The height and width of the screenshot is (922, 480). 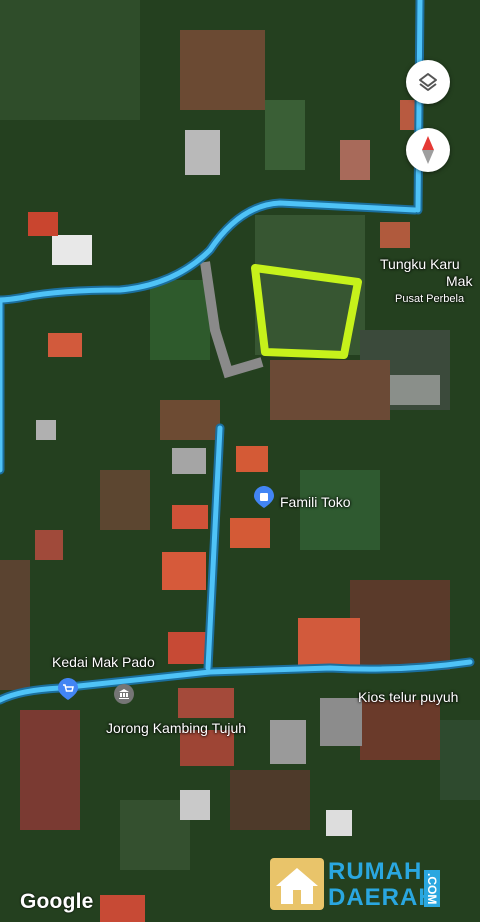 I want to click on watermark-line1: RUMAH, so click(x=375, y=871).